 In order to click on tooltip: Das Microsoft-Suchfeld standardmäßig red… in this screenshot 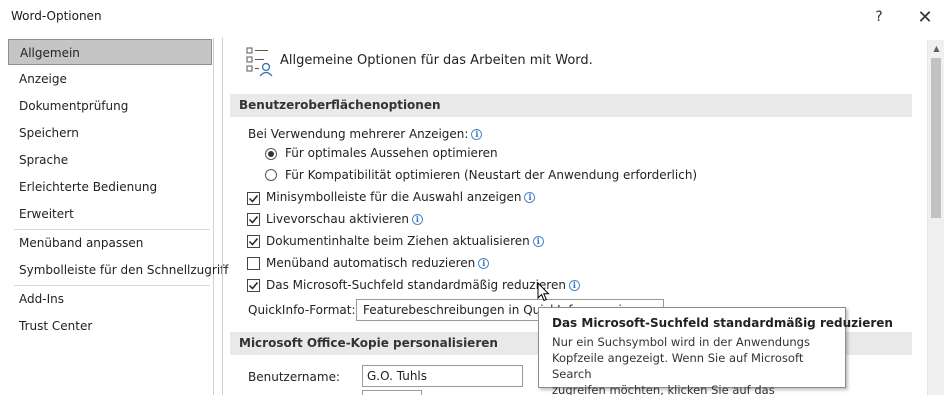, I will do `click(715, 351)`.